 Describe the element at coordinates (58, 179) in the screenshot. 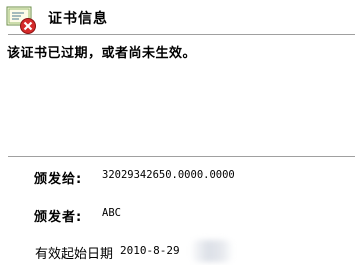

I see `issued-to-label: 颁发给:` at that location.